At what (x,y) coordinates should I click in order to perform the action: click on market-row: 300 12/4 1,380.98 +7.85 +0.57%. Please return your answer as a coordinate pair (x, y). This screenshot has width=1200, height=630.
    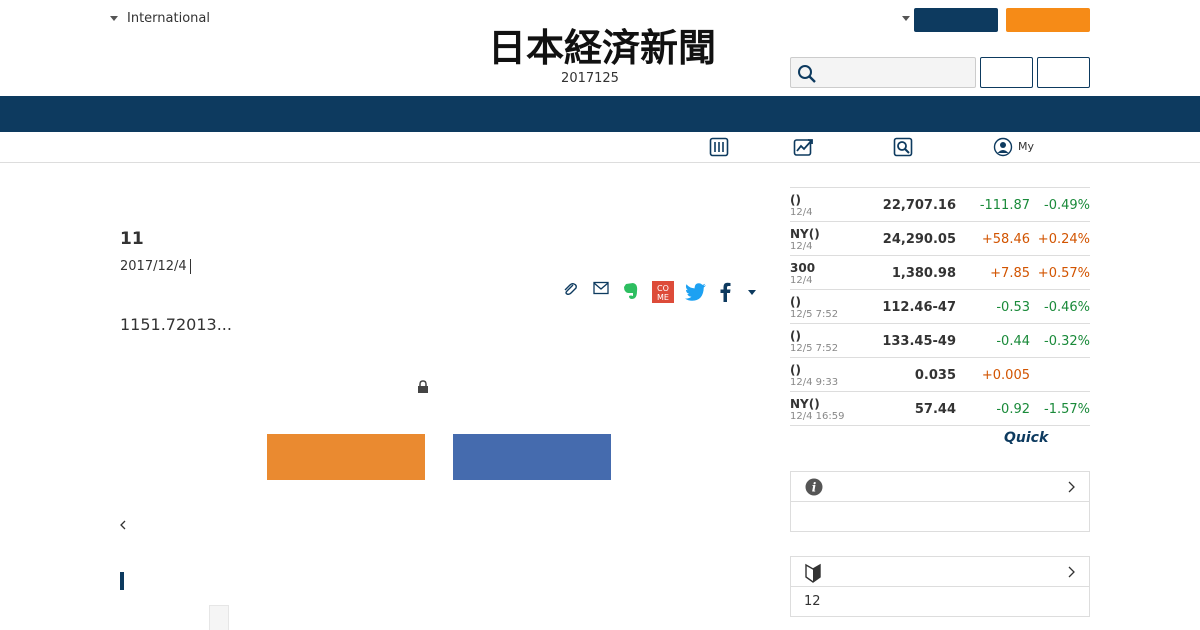
    Looking at the image, I should click on (940, 273).